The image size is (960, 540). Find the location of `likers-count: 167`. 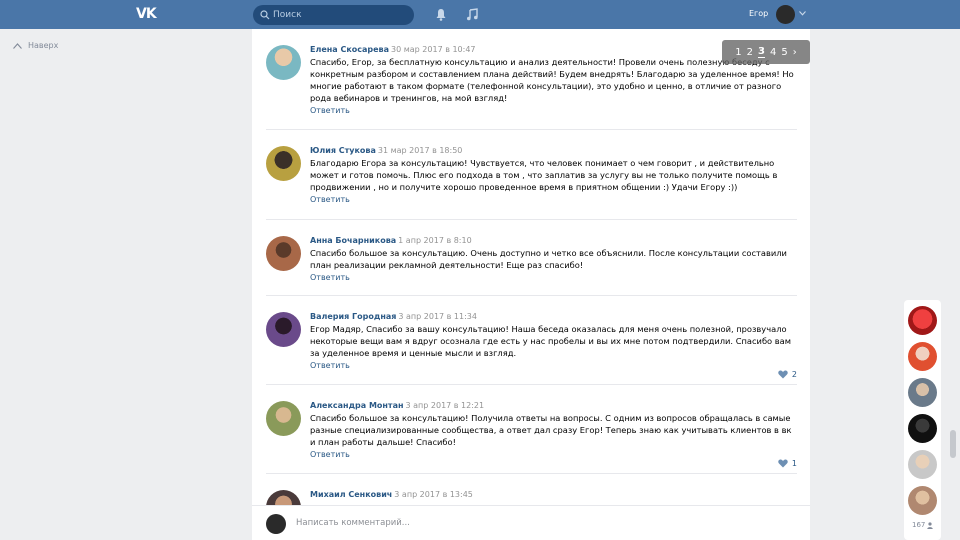

likers-count: 167 is located at coordinates (923, 525).